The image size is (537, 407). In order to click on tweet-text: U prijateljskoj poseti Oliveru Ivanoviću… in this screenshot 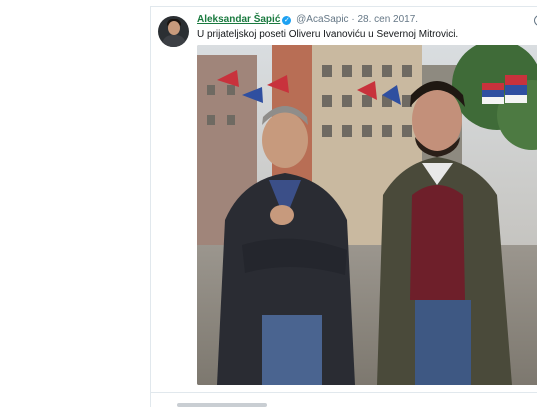, I will do `click(328, 34)`.